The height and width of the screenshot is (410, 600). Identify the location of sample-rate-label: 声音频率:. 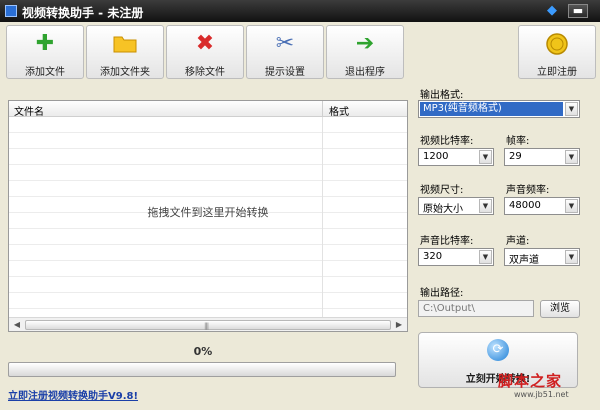
(528, 190).